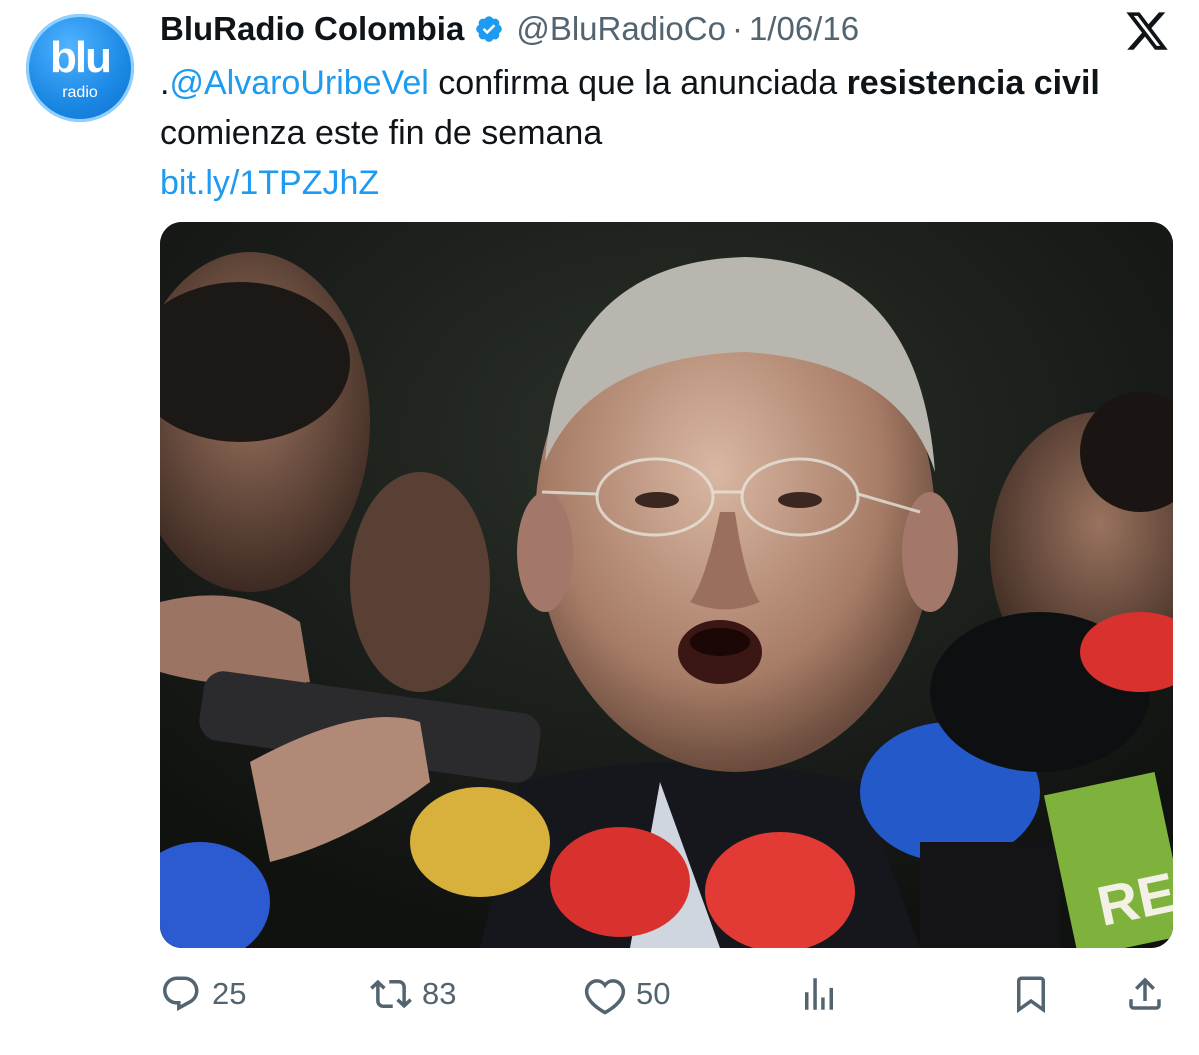 This screenshot has width=1199, height=1055. I want to click on share-icon, so click(1145, 993).